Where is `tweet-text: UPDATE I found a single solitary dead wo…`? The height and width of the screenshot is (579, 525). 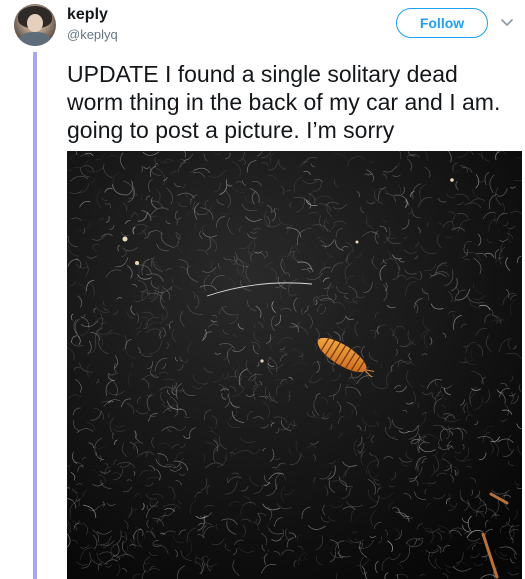 tweet-text: UPDATE I found a single solitary dead wo… is located at coordinates (284, 102).